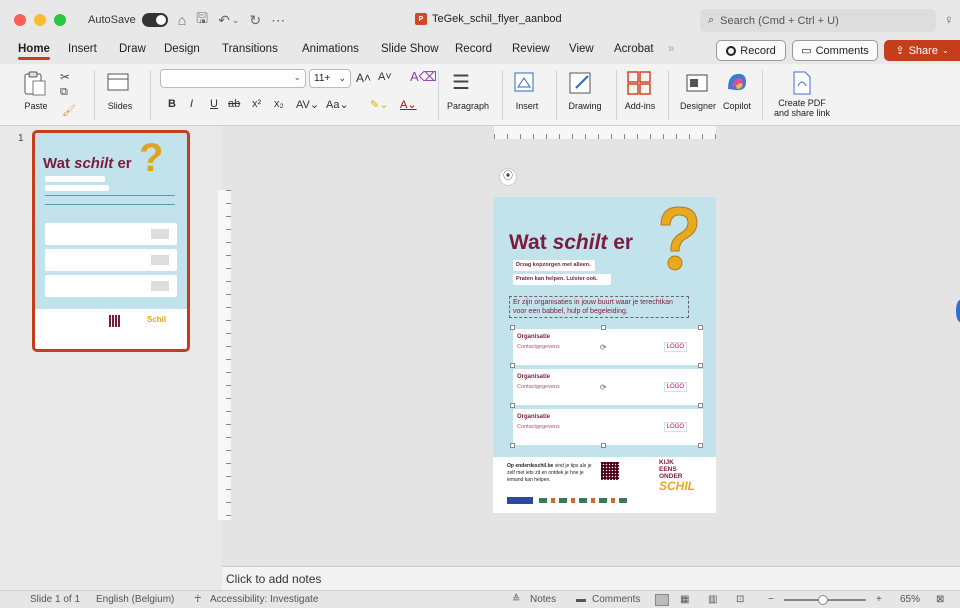 The height and width of the screenshot is (608, 960). I want to click on copilot-label: Copilot, so click(736, 106).